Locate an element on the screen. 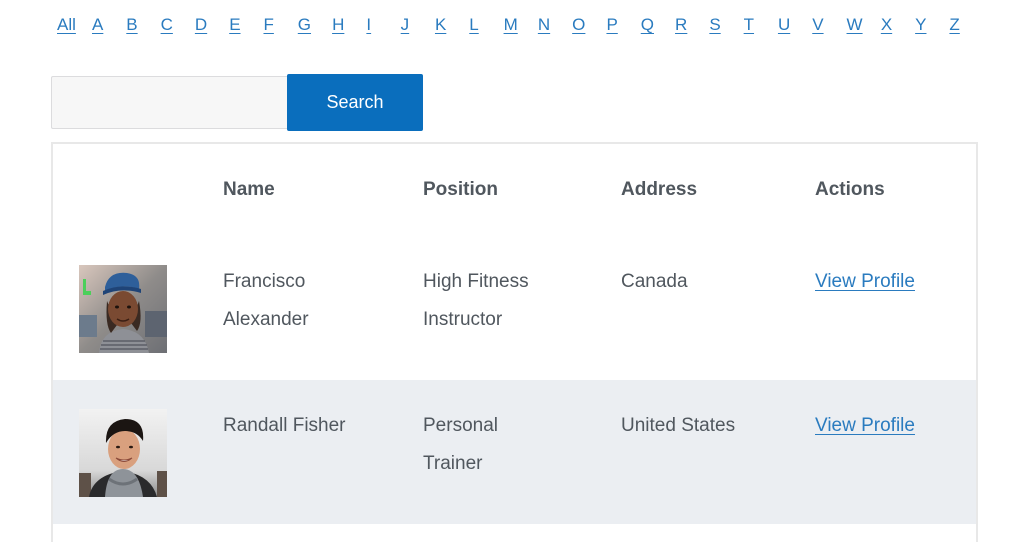 This screenshot has width=1024, height=542. alpha-filter-m: M is located at coordinates (521, 25).